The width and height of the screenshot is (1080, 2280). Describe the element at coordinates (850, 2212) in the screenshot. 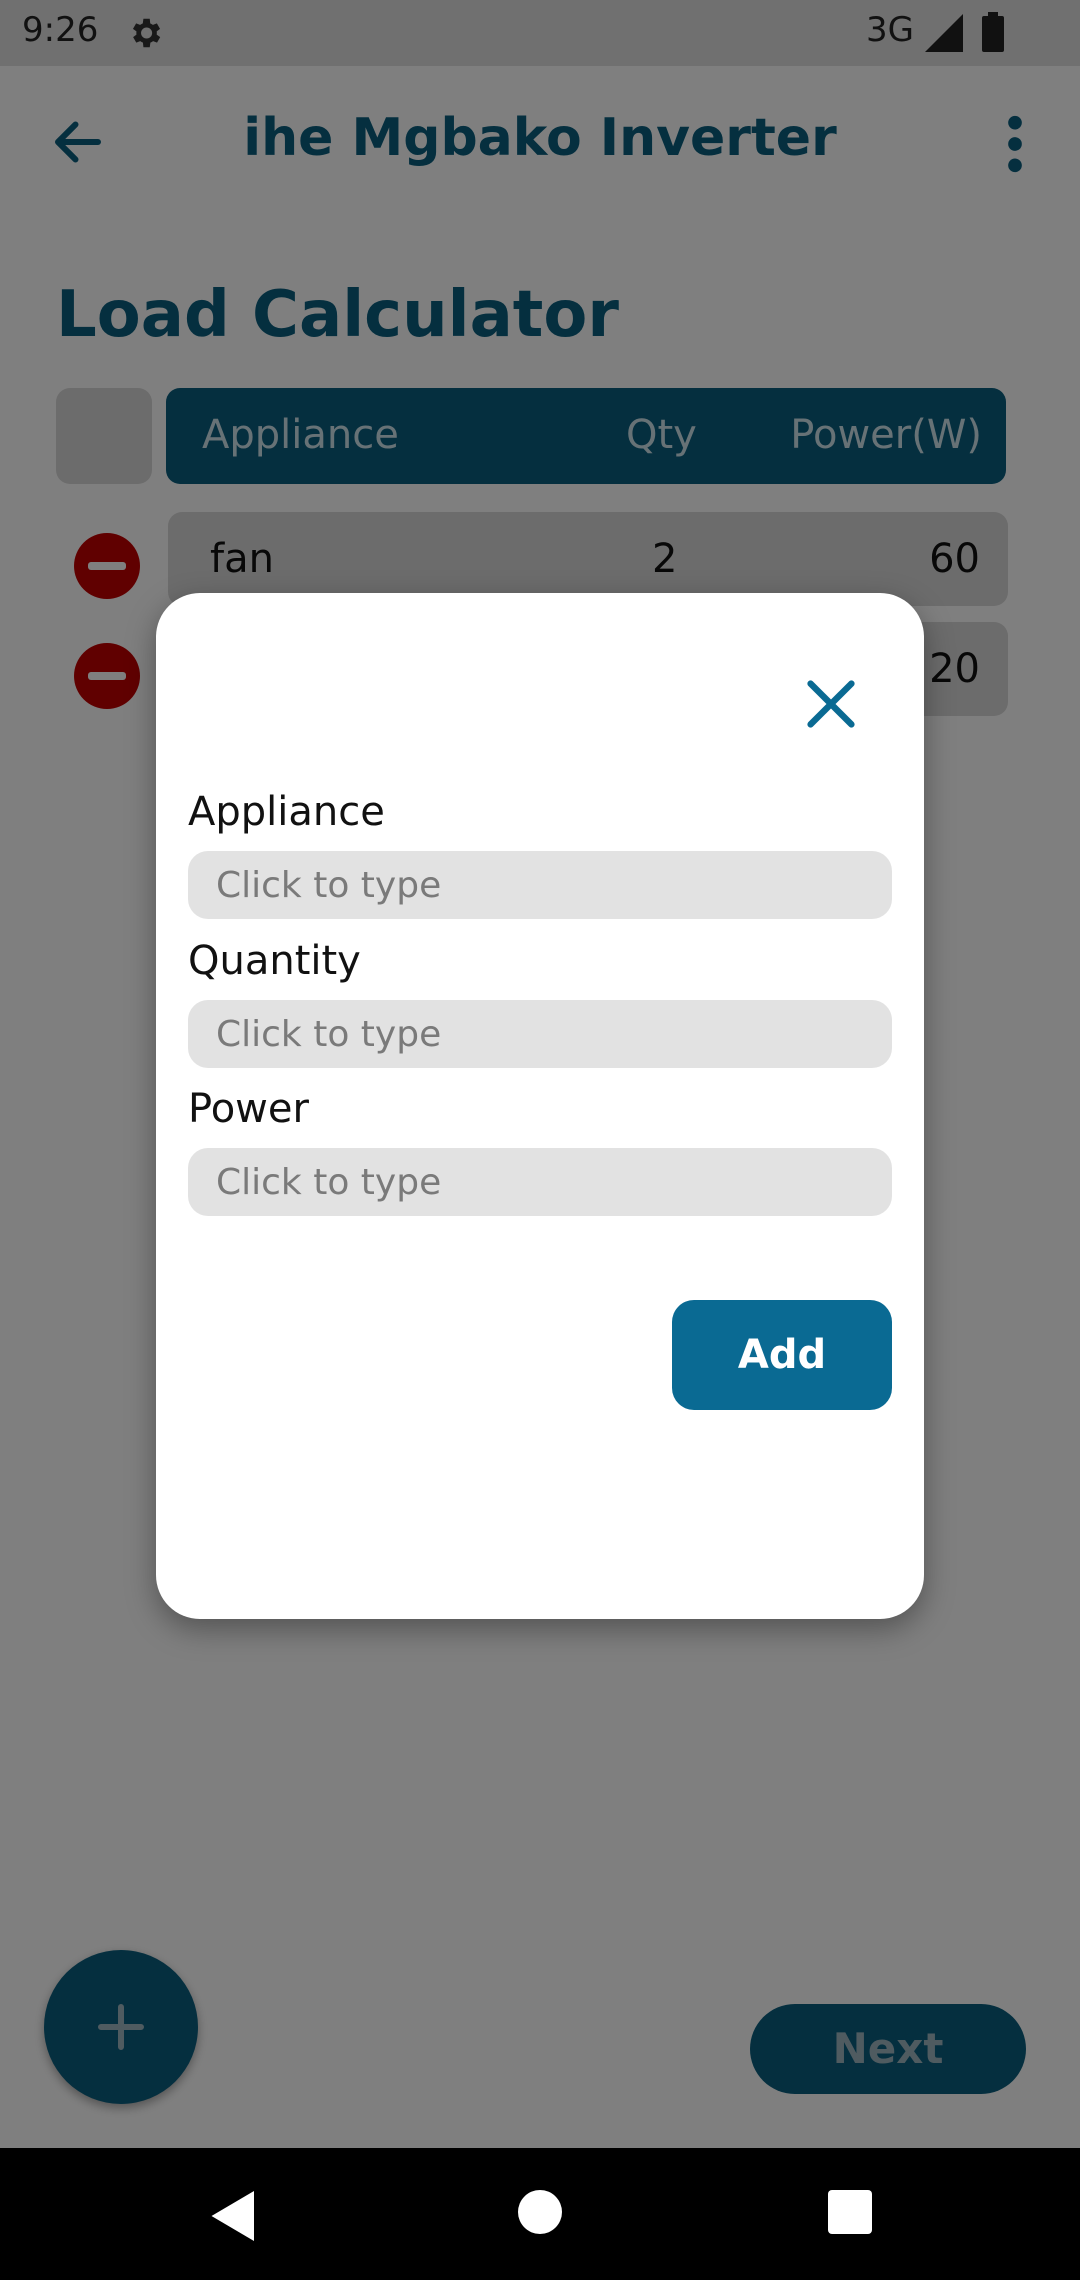

I see `nav-recents-icon` at that location.